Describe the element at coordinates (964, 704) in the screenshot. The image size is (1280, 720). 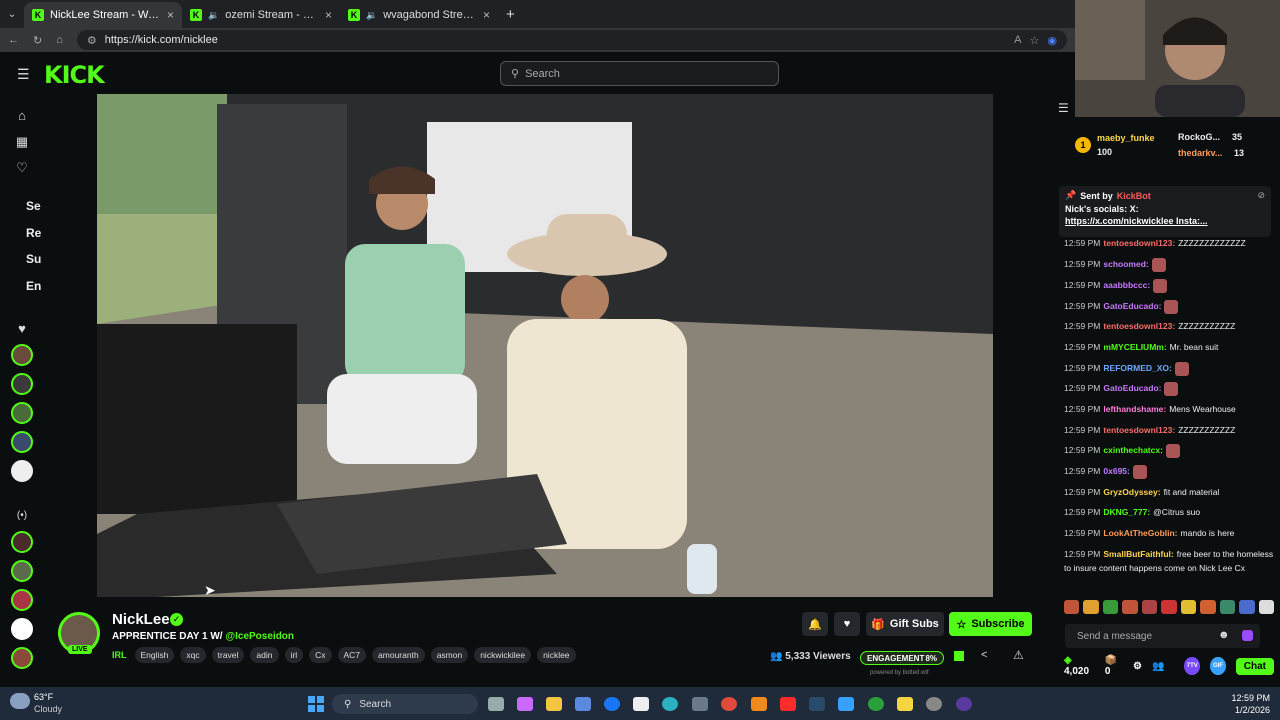
I see `obs-icon` at that location.